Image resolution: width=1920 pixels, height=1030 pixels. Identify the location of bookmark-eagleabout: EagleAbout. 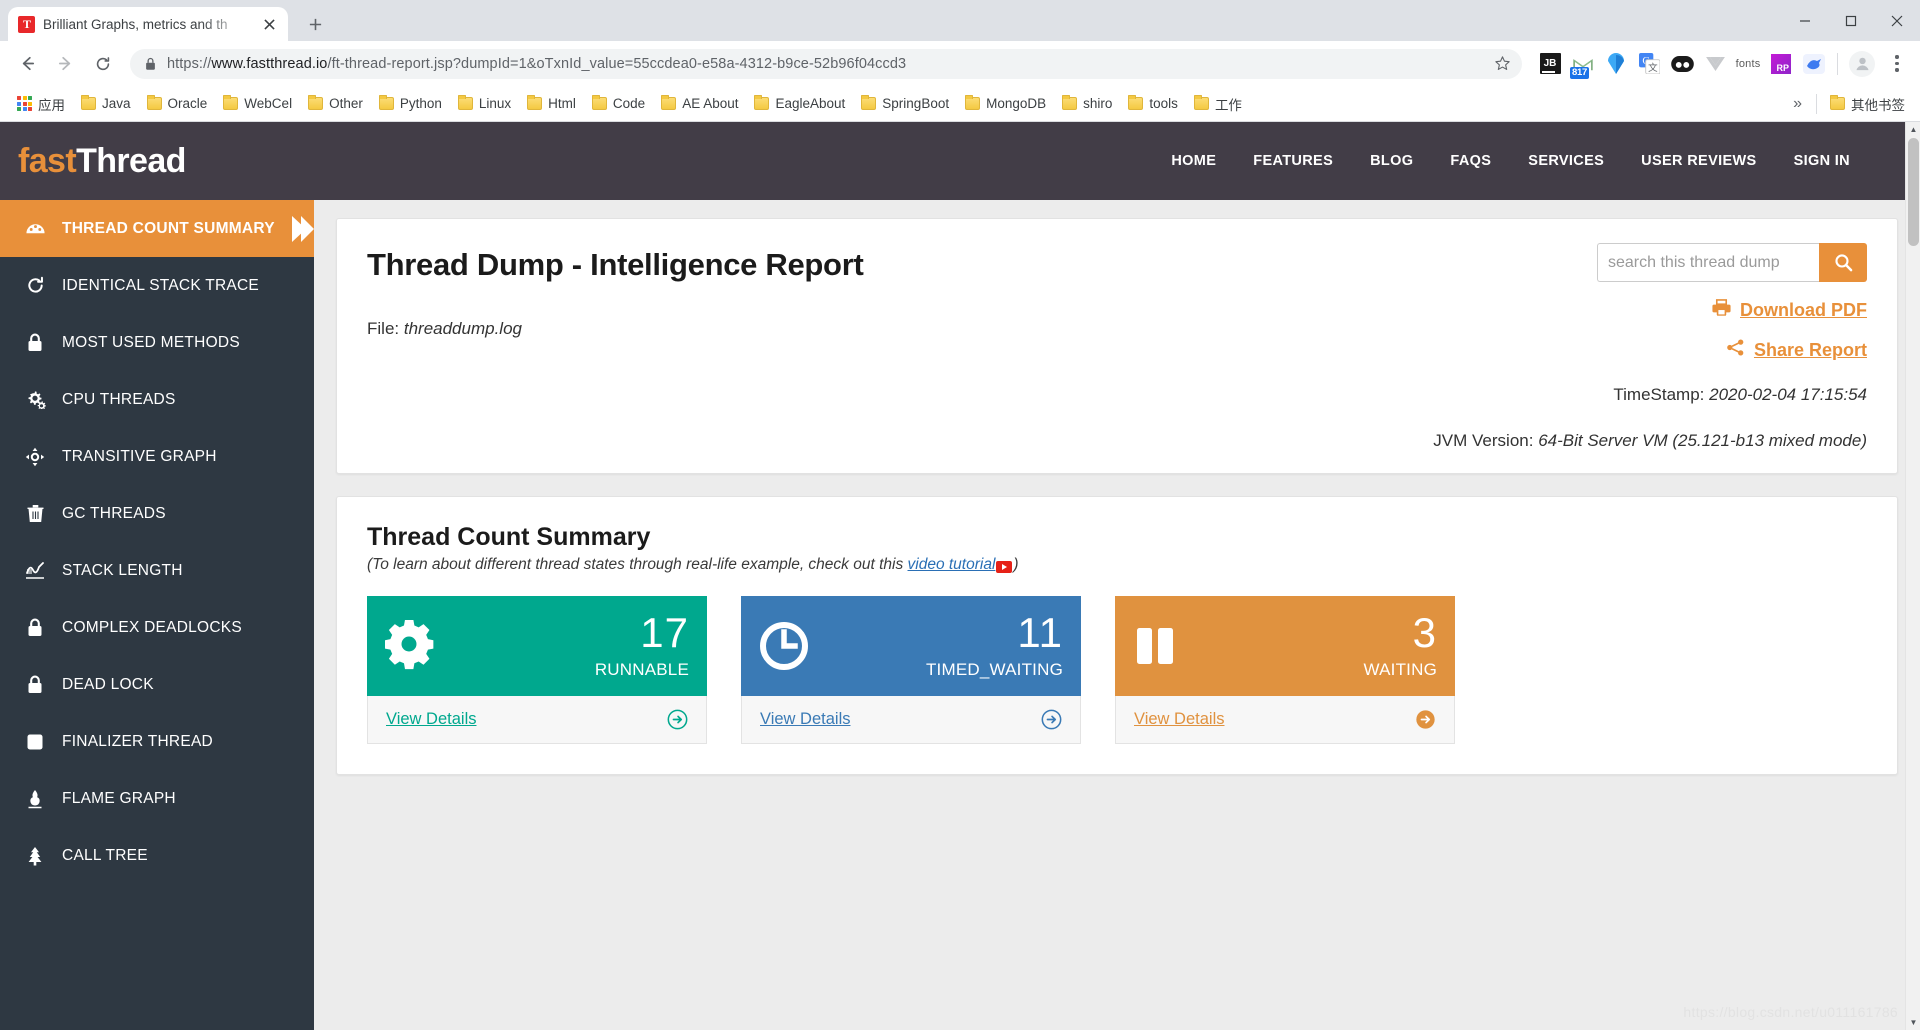
(799, 103).